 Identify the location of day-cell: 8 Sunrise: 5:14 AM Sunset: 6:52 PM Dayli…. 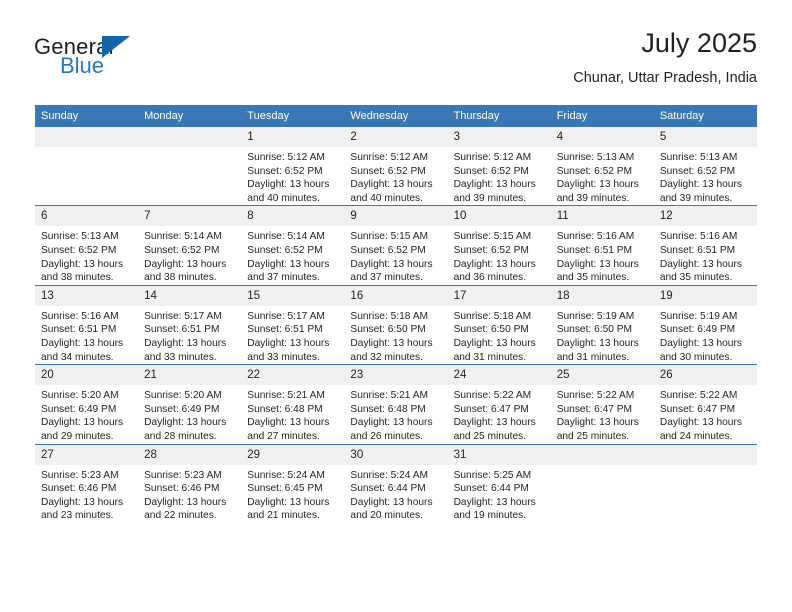
(293, 245).